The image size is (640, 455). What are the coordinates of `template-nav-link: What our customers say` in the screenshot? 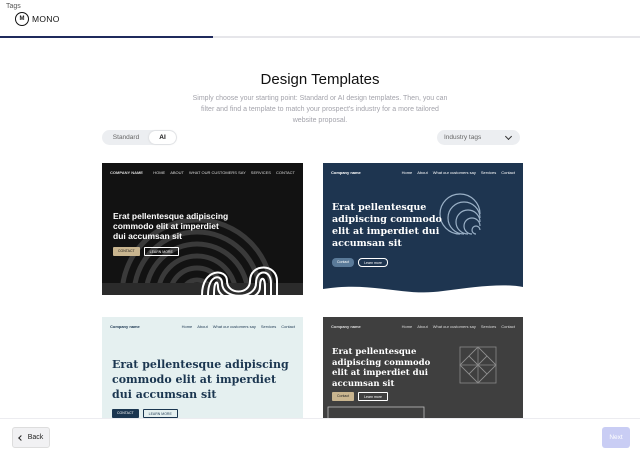 It's located at (234, 326).